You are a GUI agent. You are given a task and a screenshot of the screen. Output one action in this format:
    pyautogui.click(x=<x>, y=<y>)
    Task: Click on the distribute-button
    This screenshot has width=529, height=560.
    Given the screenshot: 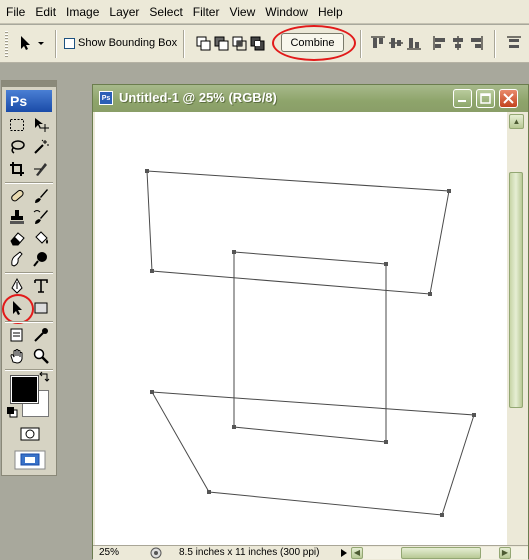 What is the action you would take?
    pyautogui.click(x=514, y=43)
    